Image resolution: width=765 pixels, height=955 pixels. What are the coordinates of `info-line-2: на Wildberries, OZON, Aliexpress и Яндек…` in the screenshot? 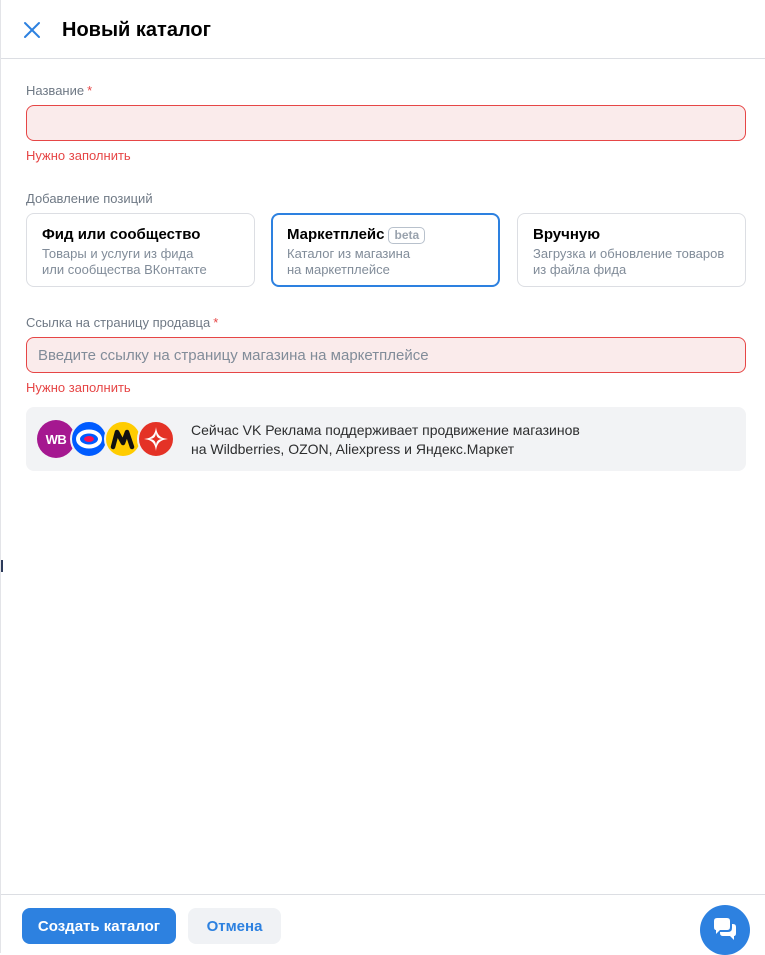 It's located at (353, 449).